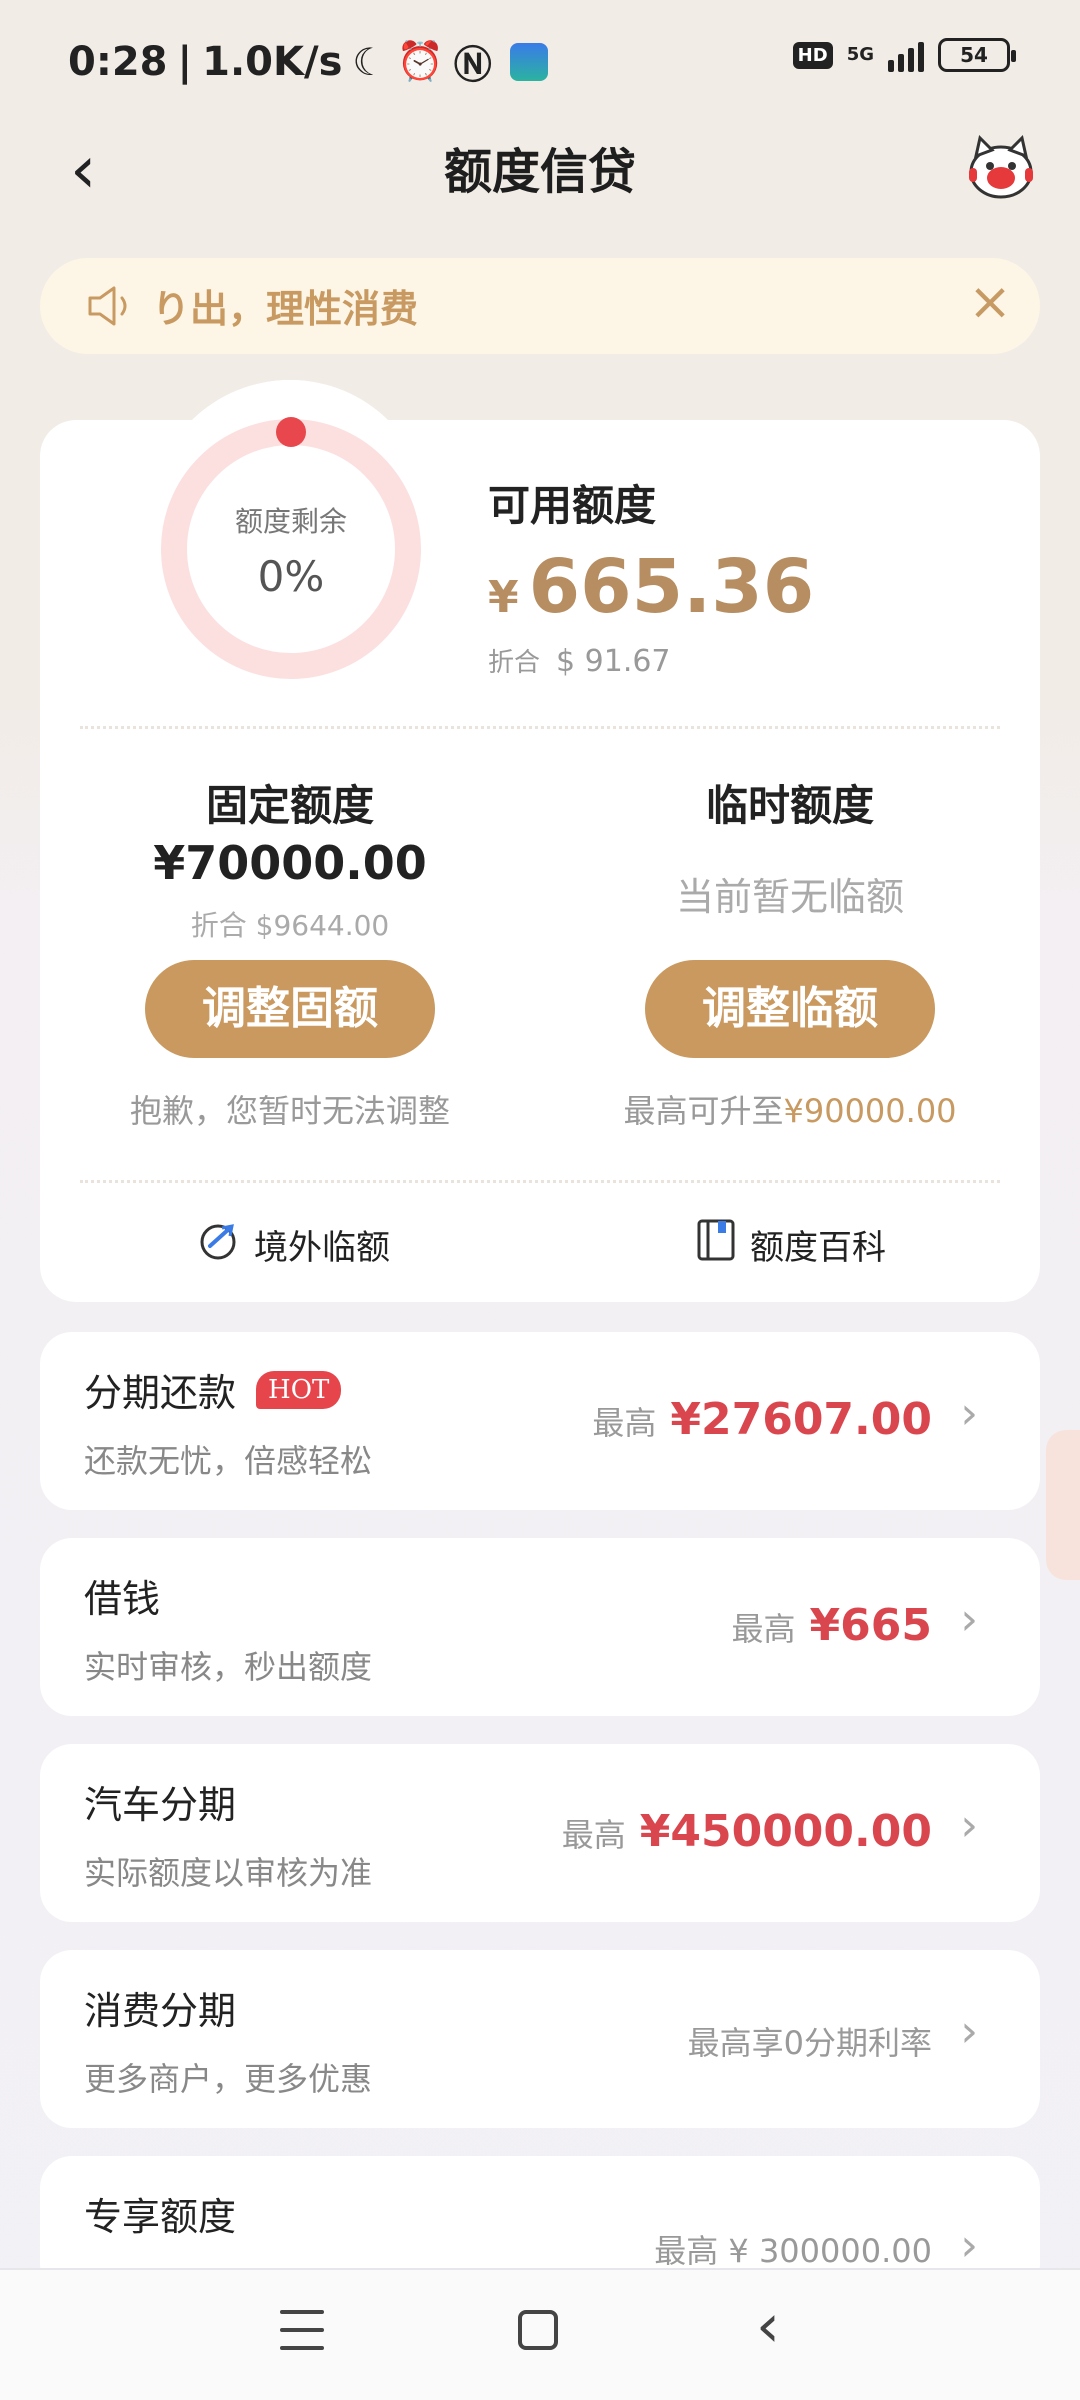 This screenshot has width=1080, height=2400. Describe the element at coordinates (793, 2251) in the screenshot. I see `max-text: 最高 ¥ 300000.00` at that location.